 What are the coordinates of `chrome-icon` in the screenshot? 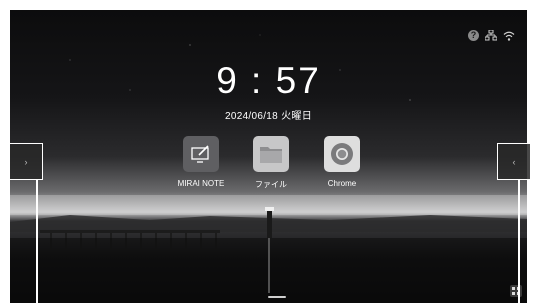 It's located at (342, 154).